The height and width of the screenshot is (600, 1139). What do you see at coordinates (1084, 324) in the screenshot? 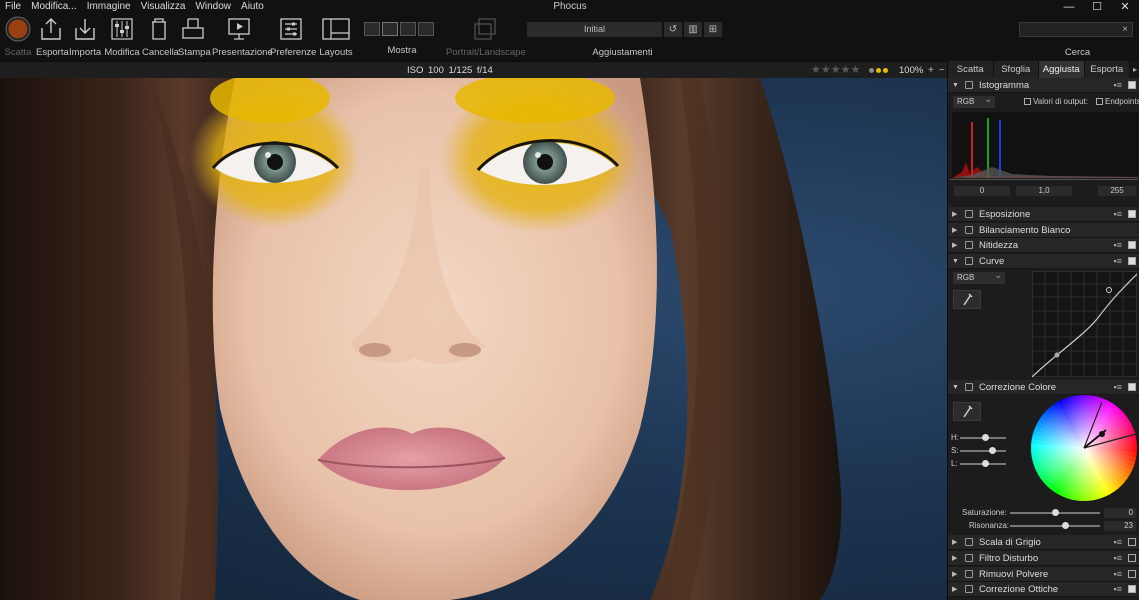
I see `curve-graph` at bounding box center [1084, 324].